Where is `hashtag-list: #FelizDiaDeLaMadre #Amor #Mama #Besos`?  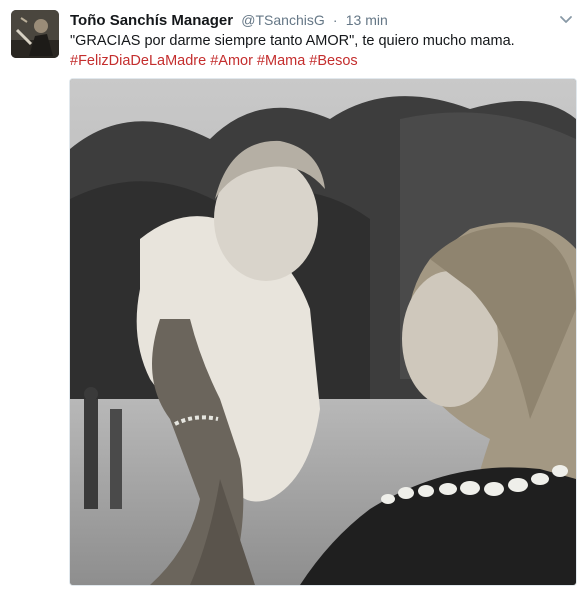 hashtag-list: #FelizDiaDeLaMadre #Amor #Mama #Besos is located at coordinates (322, 61).